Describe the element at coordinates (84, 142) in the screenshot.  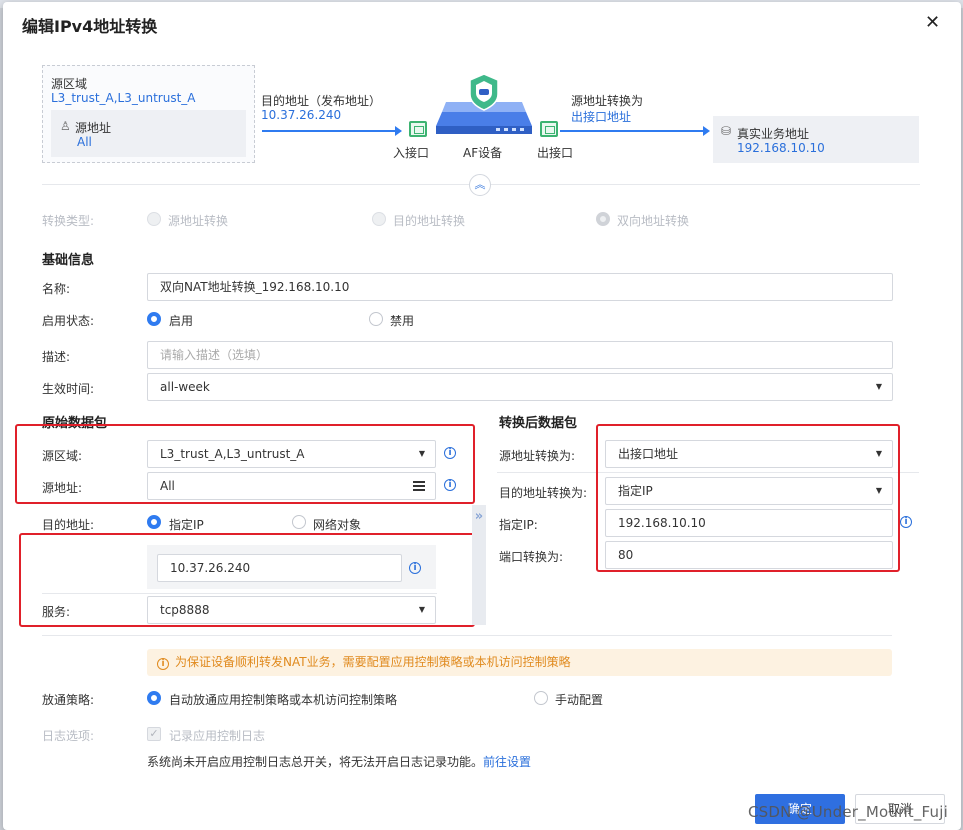
I see `topology-src-addr-value: All` at that location.